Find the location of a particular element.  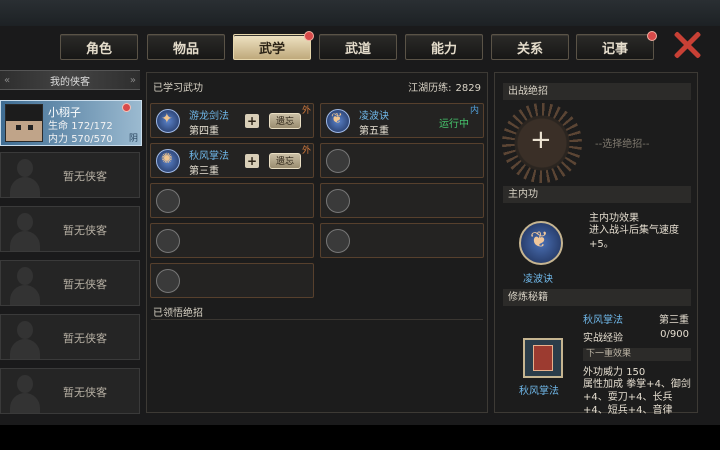

palm-icon: ✺ is located at coordinates (168, 161).